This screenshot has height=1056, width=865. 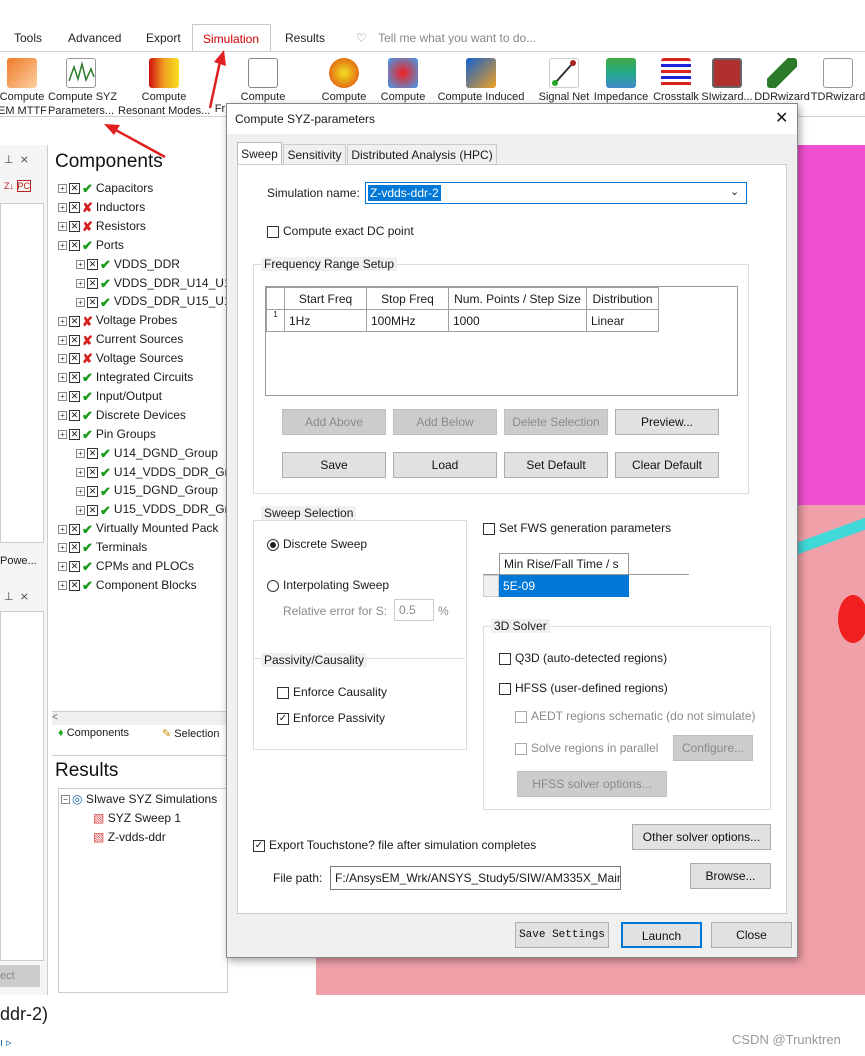 What do you see at coordinates (122, 415) in the screenshot?
I see `component-tree-item: + ✕ ✔ Discrete Devices` at bounding box center [122, 415].